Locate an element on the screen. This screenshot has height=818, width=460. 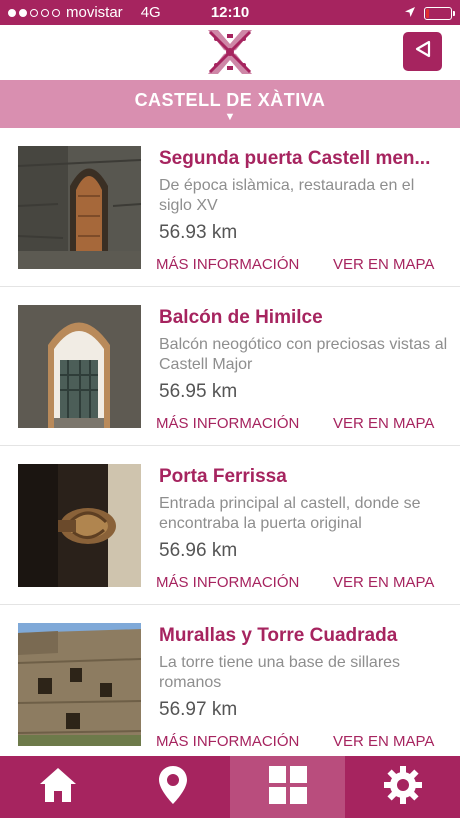
item-distance: 56.97 km is located at coordinates (198, 709).